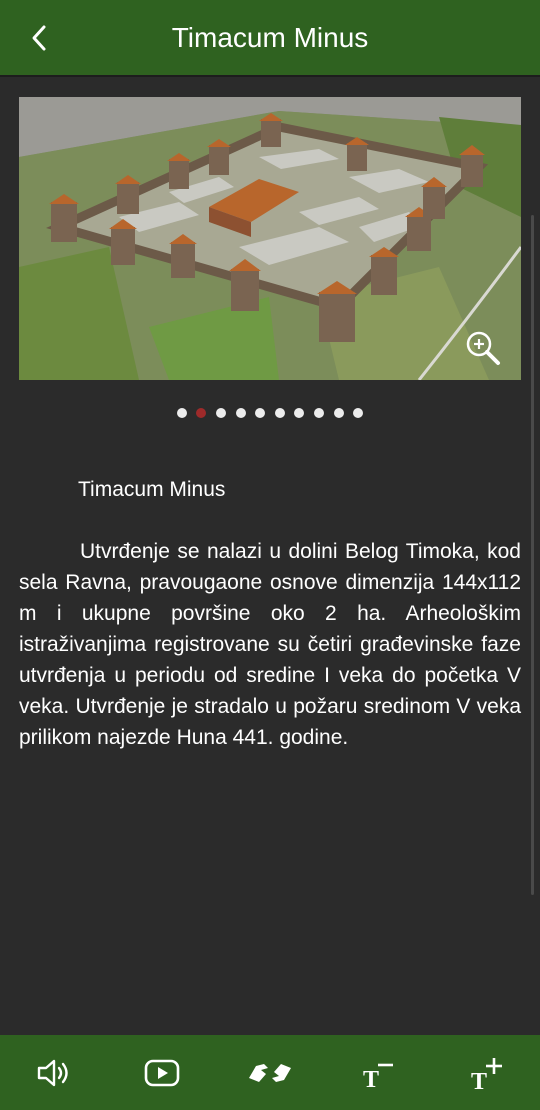 The image size is (540, 1110). I want to click on zoom-button, so click(483, 348).